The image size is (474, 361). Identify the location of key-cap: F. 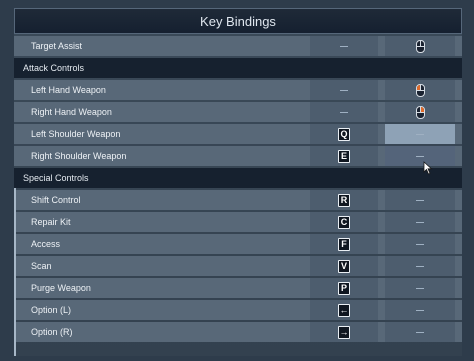
(344, 244).